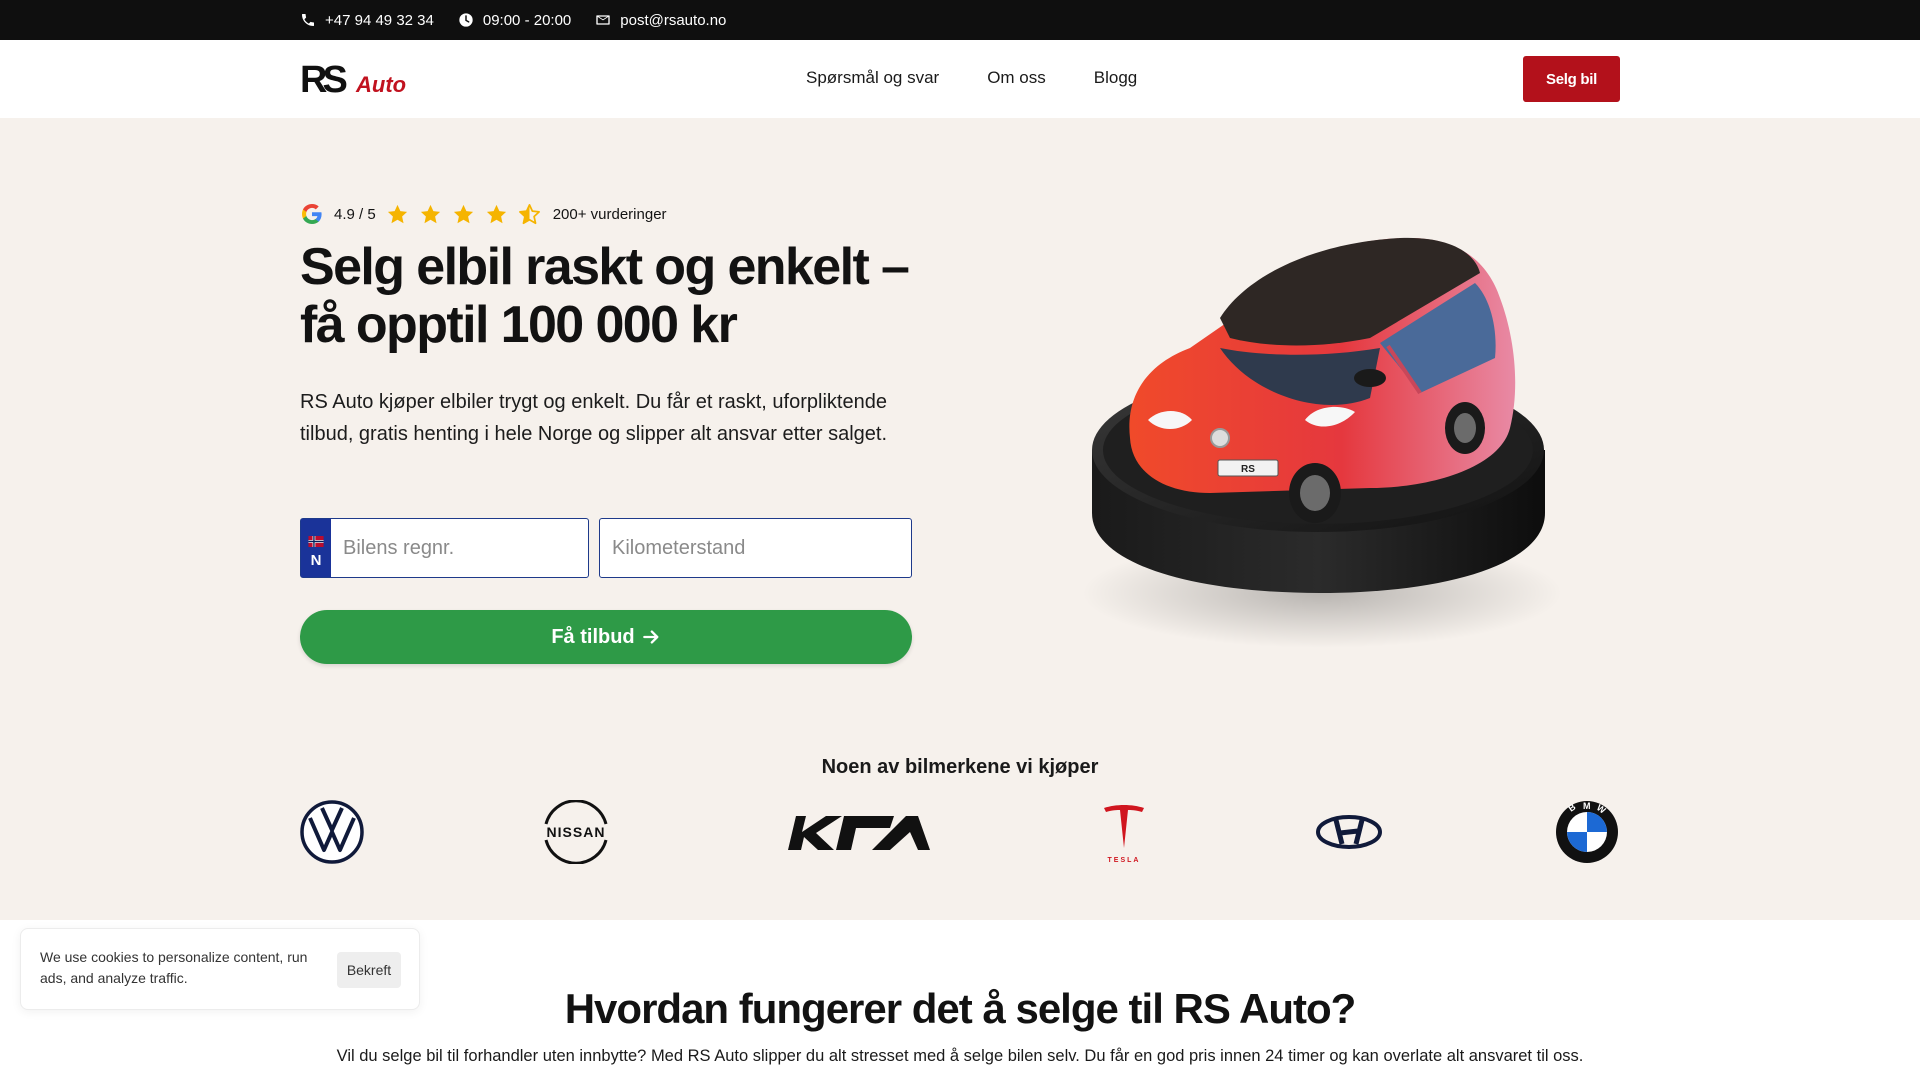  What do you see at coordinates (529, 213) in the screenshot?
I see `half-star-icon` at bounding box center [529, 213].